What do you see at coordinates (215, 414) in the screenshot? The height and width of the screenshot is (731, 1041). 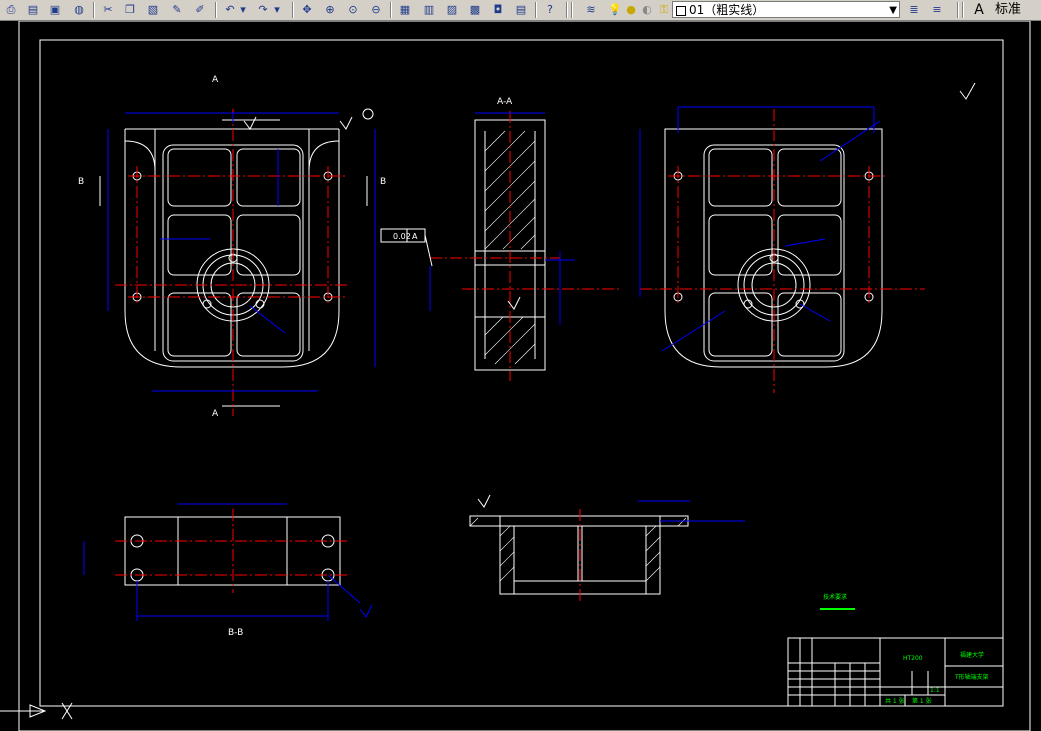 I see `section-a-bottom: A` at bounding box center [215, 414].